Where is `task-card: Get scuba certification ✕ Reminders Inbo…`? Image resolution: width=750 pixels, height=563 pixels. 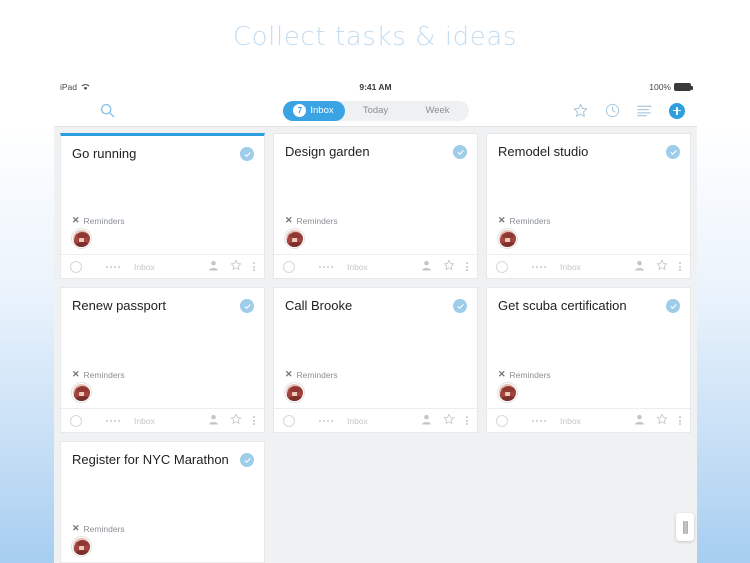 task-card: Get scuba certification ✕ Reminders Inbo… is located at coordinates (588, 360).